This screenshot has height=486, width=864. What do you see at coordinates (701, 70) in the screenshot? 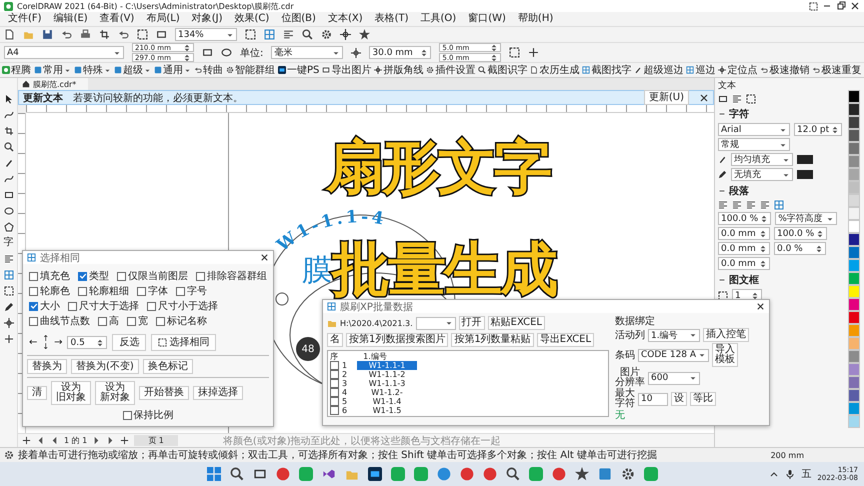
I see `plugin-button: 巡边` at bounding box center [701, 70].